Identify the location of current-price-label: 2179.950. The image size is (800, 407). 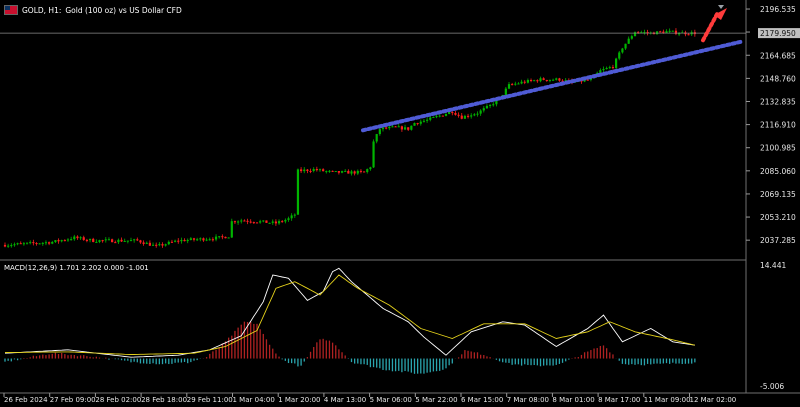
(778, 33).